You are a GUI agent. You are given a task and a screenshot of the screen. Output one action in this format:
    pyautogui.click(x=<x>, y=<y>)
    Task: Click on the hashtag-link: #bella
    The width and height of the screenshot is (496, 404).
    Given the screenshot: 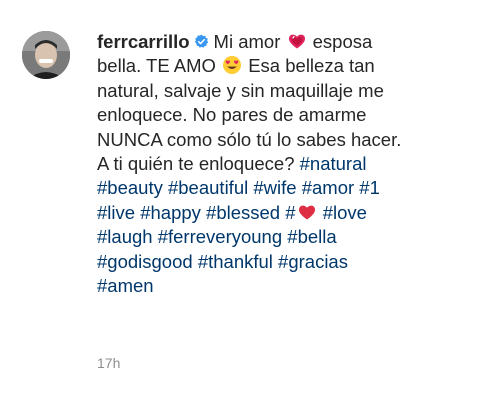 What is the action you would take?
    pyautogui.click(x=311, y=236)
    